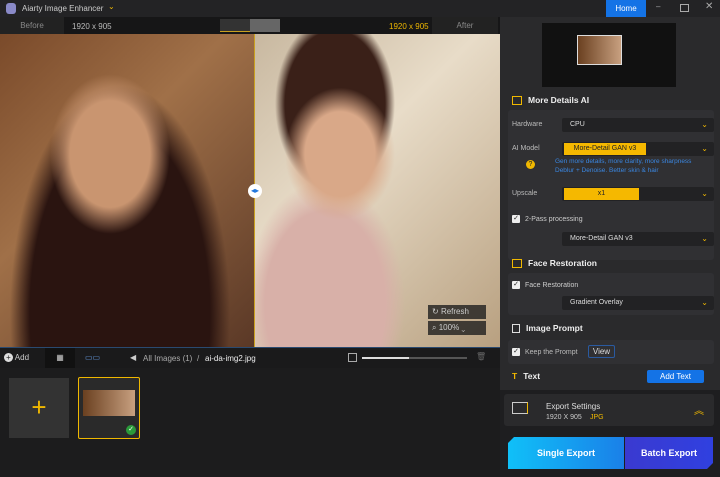 The image size is (720, 477). What do you see at coordinates (465, 25) in the screenshot?
I see `after-tab: After` at bounding box center [465, 25].